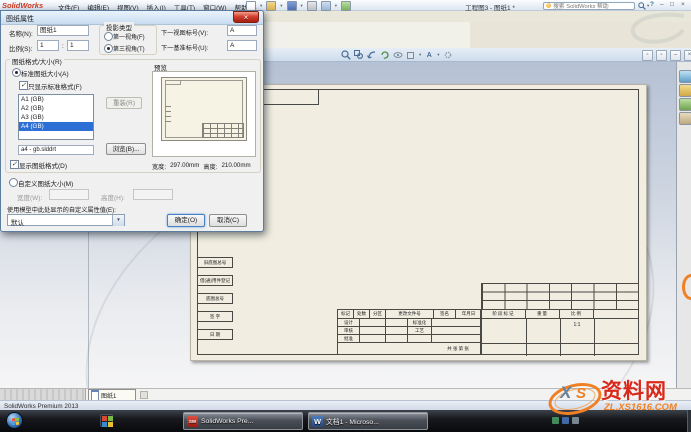  Describe the element at coordinates (108, 36) in the screenshot. I see `first-angle-radio` at that location.